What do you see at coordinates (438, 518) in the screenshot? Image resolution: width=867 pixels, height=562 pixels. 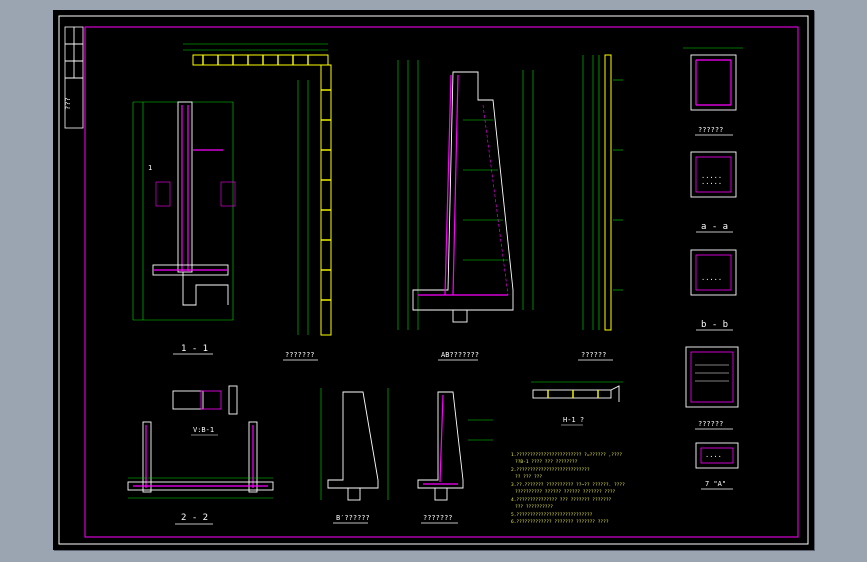 I see `detail-f-title: ???????` at bounding box center [438, 518].